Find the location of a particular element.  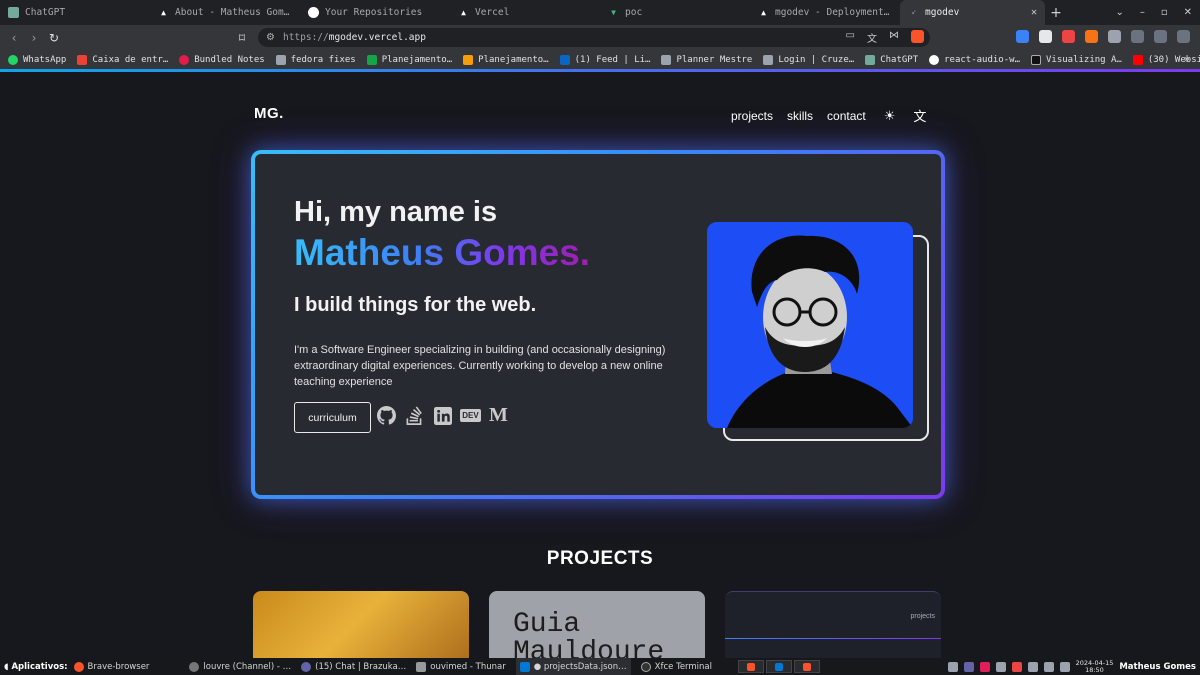

forward-icon: › is located at coordinates (34, 38).